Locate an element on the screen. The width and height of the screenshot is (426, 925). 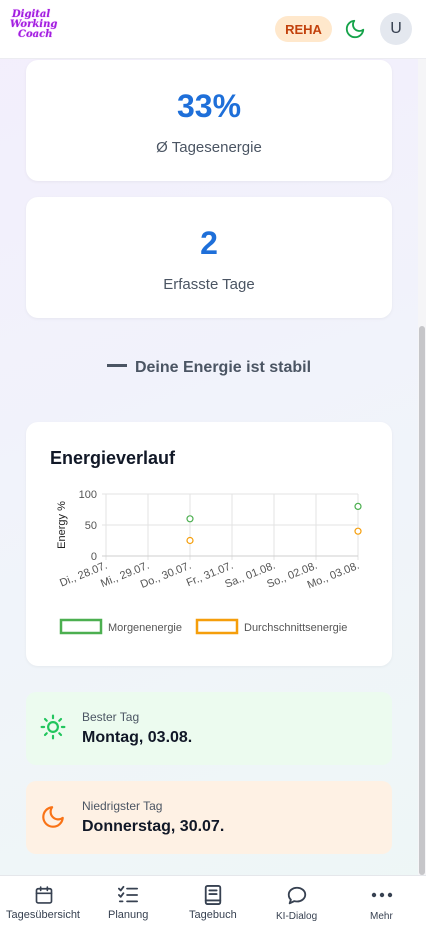
best-day-value: Montag, 03.08. is located at coordinates (137, 737).